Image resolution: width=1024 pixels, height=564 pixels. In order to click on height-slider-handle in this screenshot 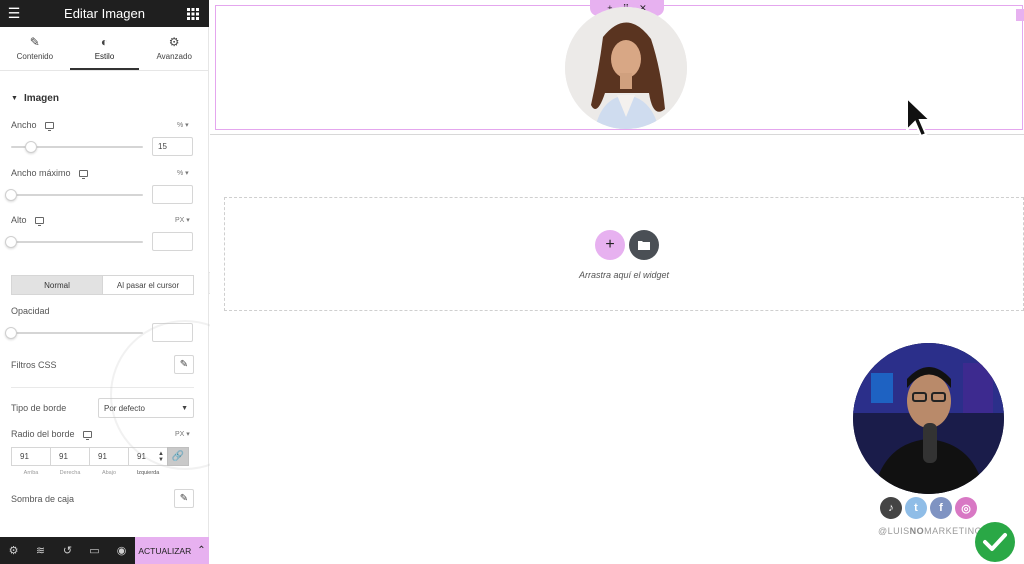, I will do `click(11, 242)`.